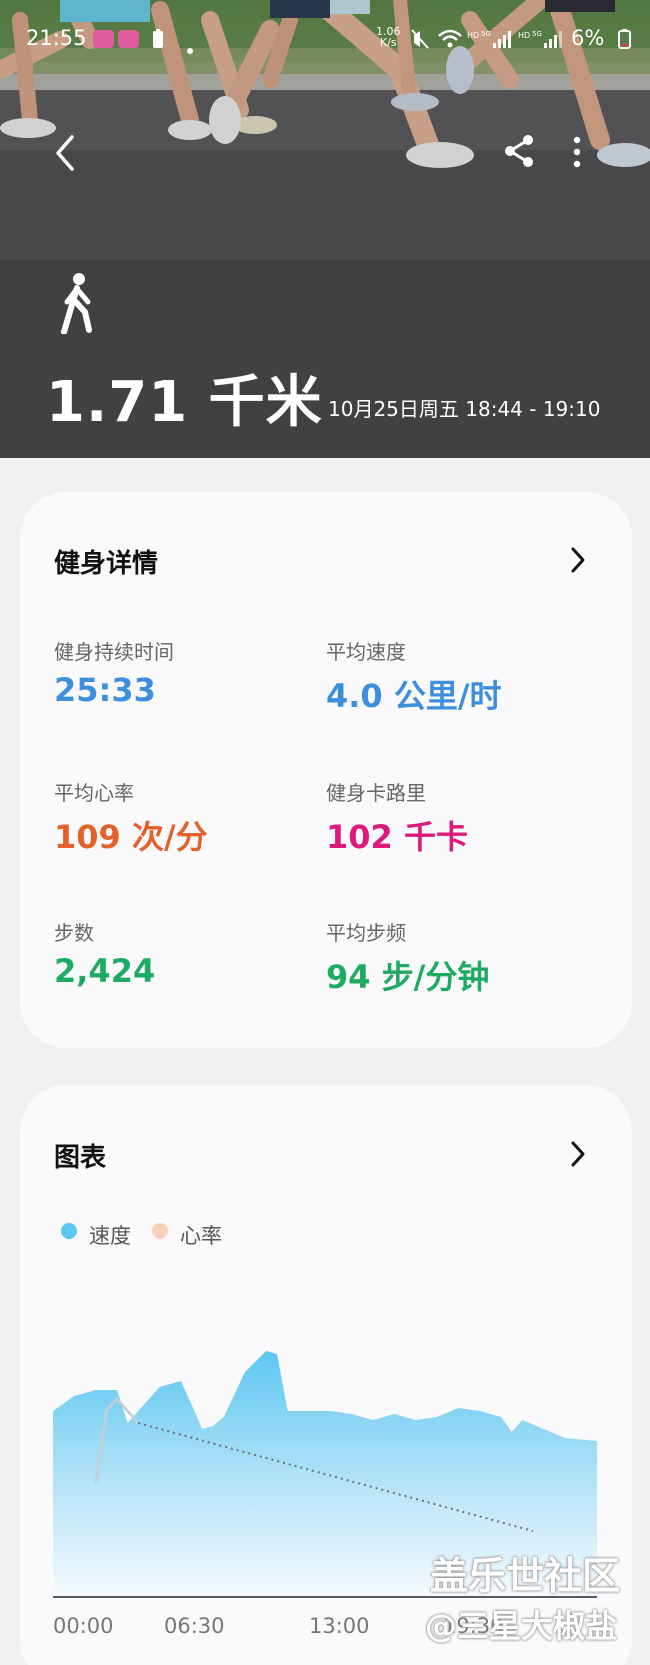 This screenshot has height=1665, width=650. I want to click on x-tick-label: 00:00, so click(83, 1626).